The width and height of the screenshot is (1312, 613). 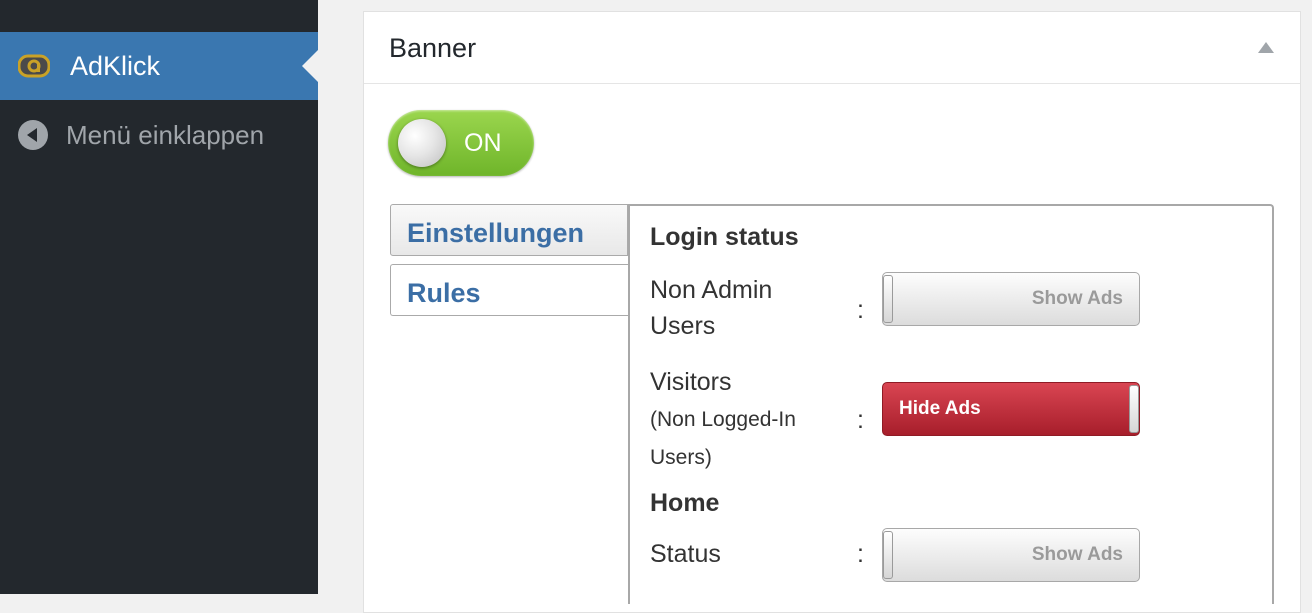 I want to click on tab-label: Einstellungen, so click(x=496, y=233).